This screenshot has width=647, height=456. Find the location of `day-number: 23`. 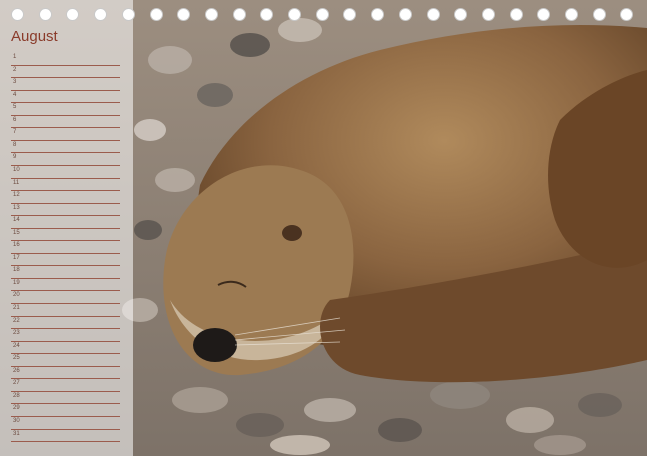

day-number: 23 is located at coordinates (16, 333).